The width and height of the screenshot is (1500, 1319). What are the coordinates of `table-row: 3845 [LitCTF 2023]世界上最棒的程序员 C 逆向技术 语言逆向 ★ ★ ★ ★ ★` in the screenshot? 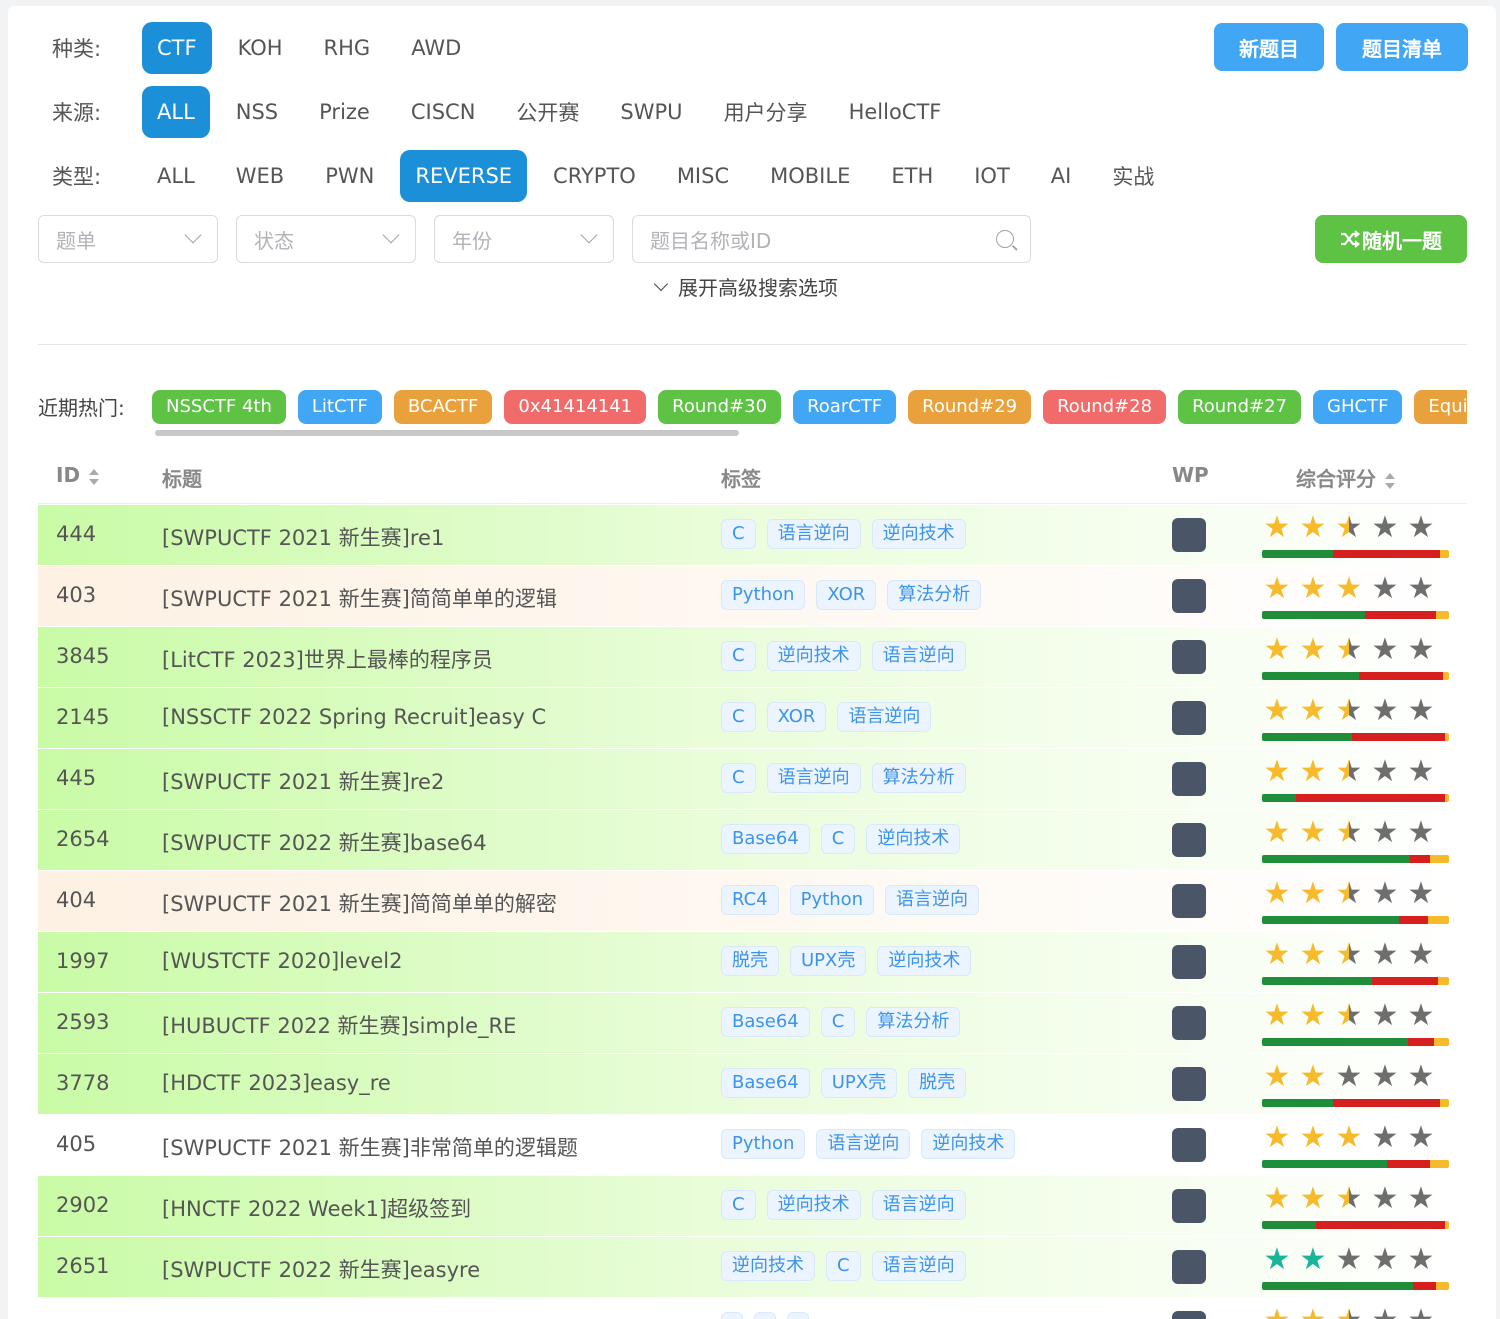 It's located at (752, 657).